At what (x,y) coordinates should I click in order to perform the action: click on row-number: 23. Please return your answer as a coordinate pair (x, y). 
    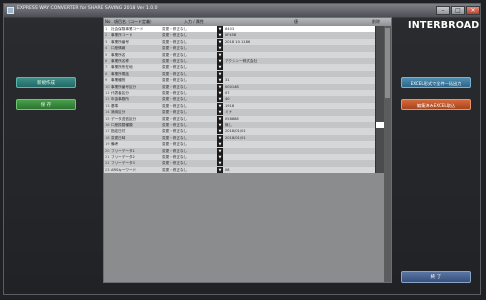
    Looking at the image, I should click on (107, 169).